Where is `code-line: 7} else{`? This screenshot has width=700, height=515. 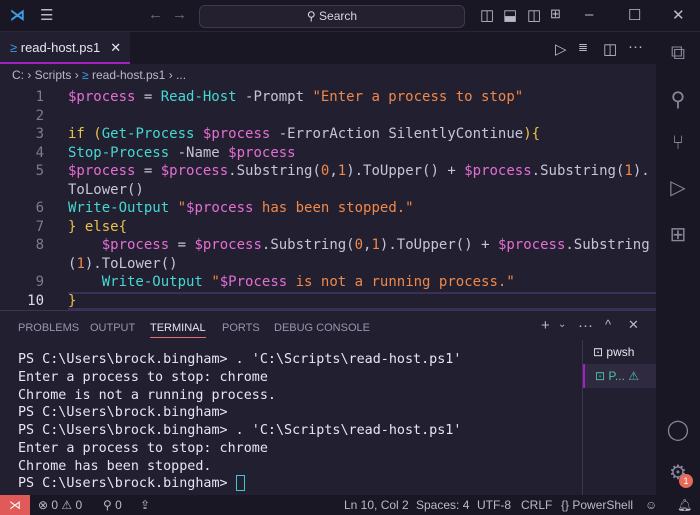 code-line: 7} else{ is located at coordinates (328, 227).